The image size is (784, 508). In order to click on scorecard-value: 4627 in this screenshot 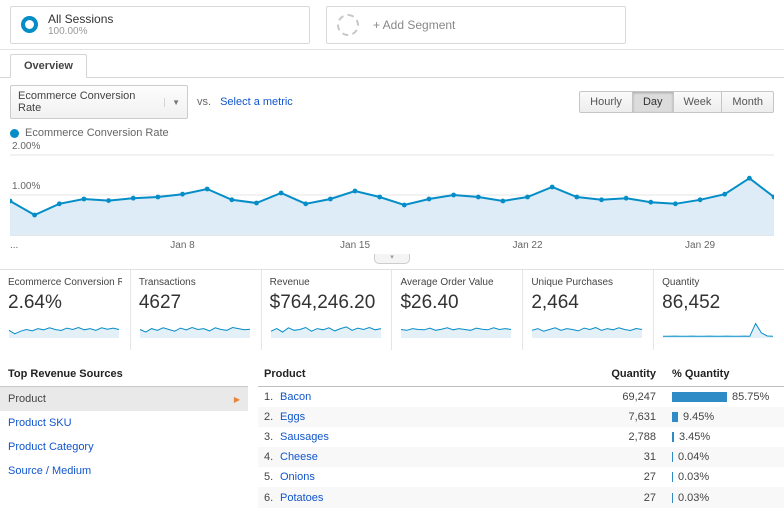, I will do `click(160, 302)`.